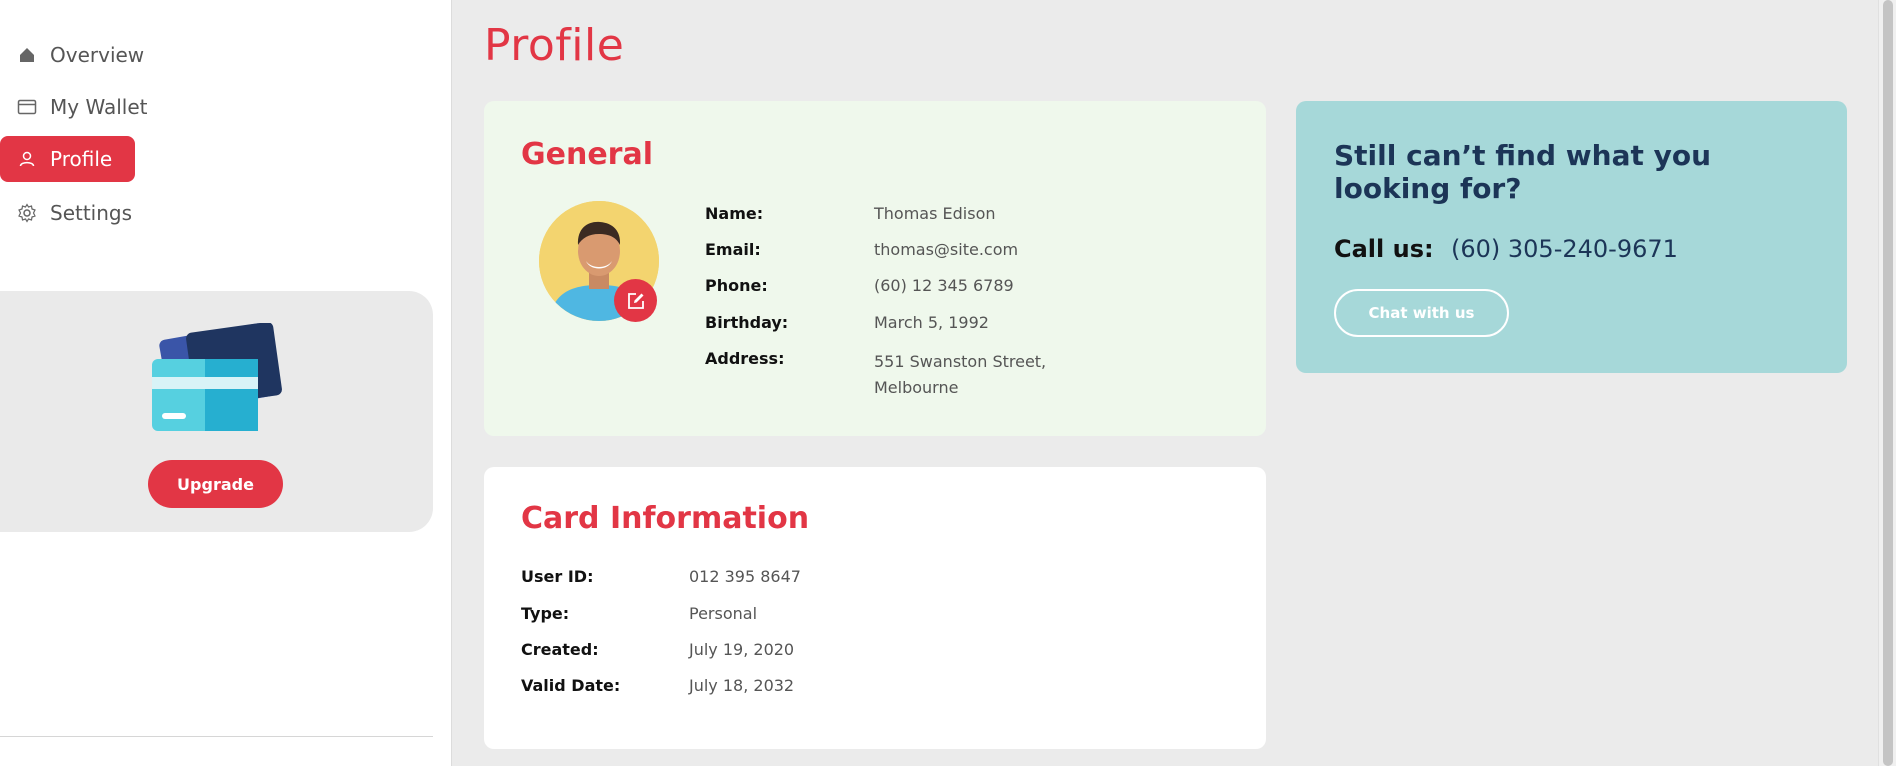 The image size is (1896, 766). Describe the element at coordinates (1523, 172) in the screenshot. I see `help-title: Still can’t find what you looking for?` at that location.